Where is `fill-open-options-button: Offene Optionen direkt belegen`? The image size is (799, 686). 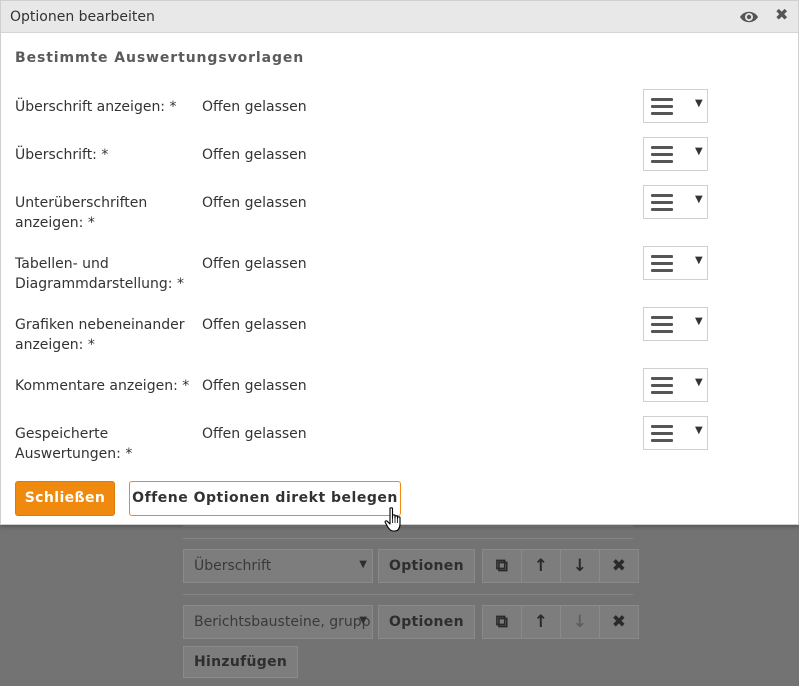
fill-open-options-button: Offene Optionen direkt belegen is located at coordinates (265, 498).